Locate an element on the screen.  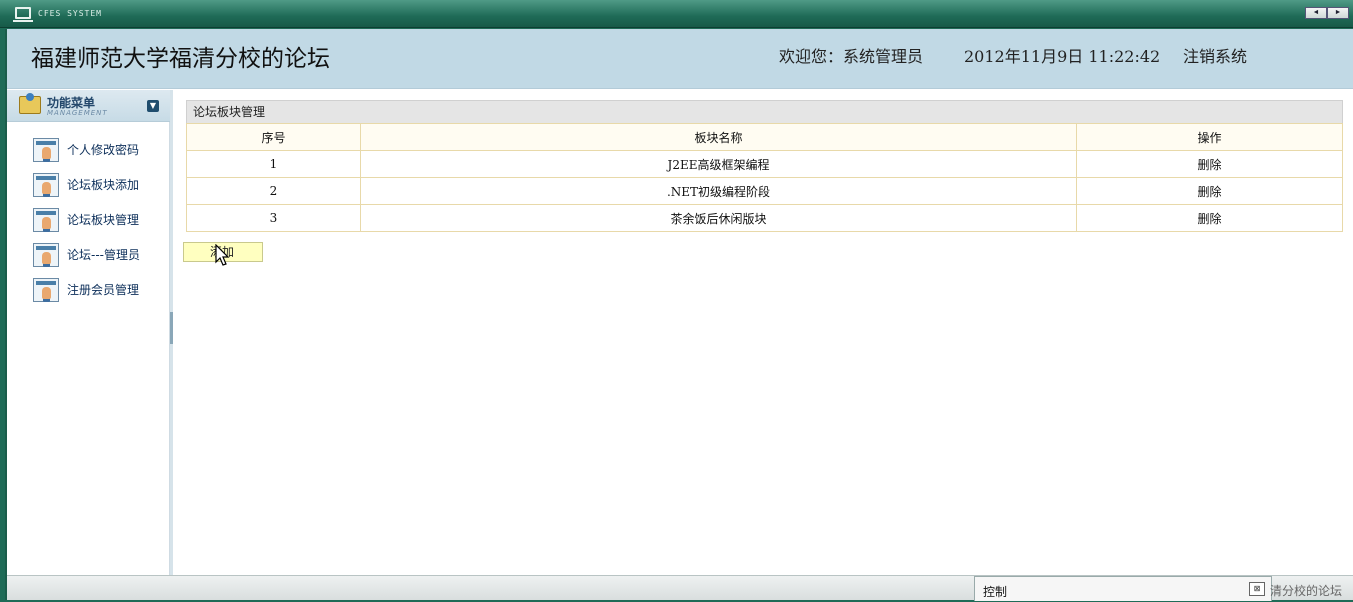
sidebar-item-forum-admin: 论坛---管理员 is located at coordinates (88, 254).